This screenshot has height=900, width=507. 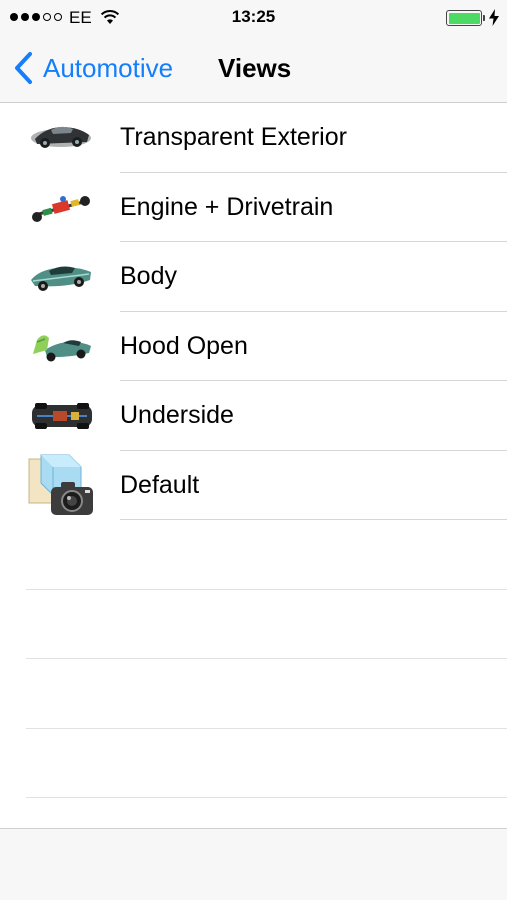 What do you see at coordinates (23, 68) in the screenshot?
I see `chevron-left-icon` at bounding box center [23, 68].